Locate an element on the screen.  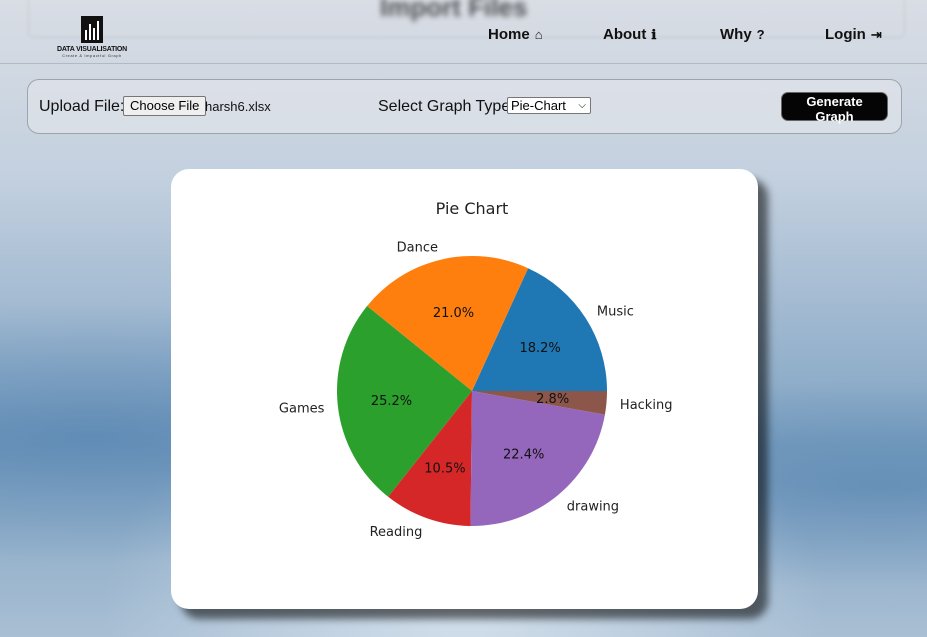
logo-name: DATA VISUALISATION is located at coordinates (92, 49).